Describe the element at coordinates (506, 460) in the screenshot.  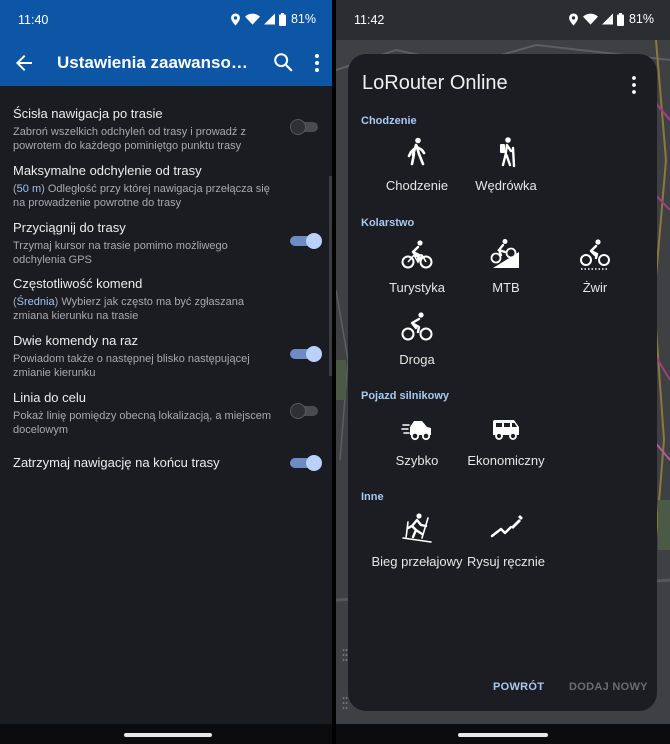
I see `option-label: Ekonomiczny` at that location.